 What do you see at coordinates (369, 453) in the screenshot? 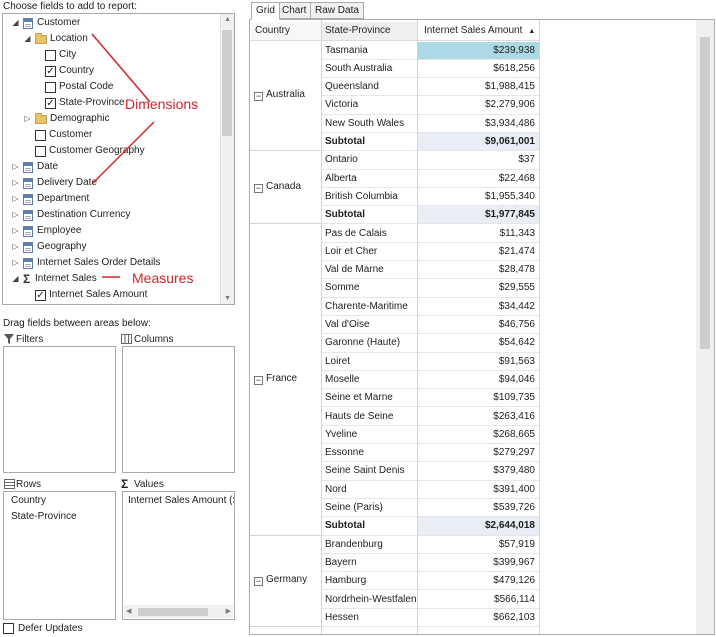
I see `state-cell: Essonne` at bounding box center [369, 453].